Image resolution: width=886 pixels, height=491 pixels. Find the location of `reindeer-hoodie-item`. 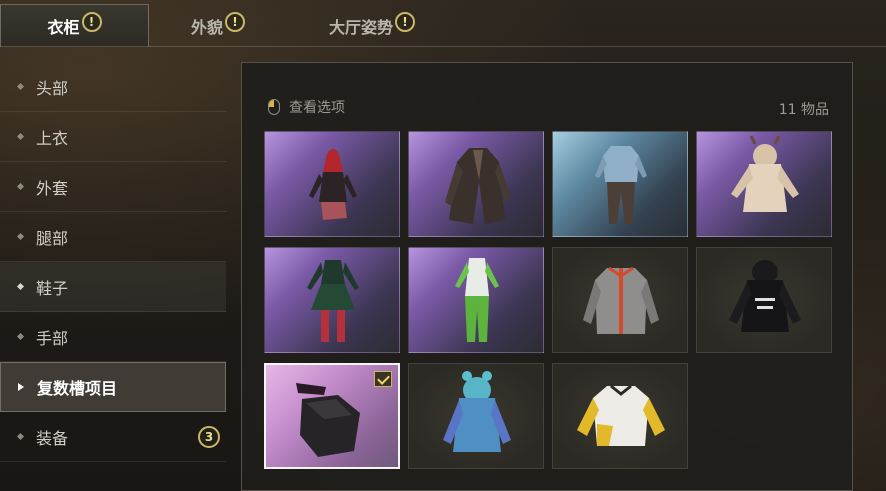

reindeer-hoodie-item is located at coordinates (764, 184).